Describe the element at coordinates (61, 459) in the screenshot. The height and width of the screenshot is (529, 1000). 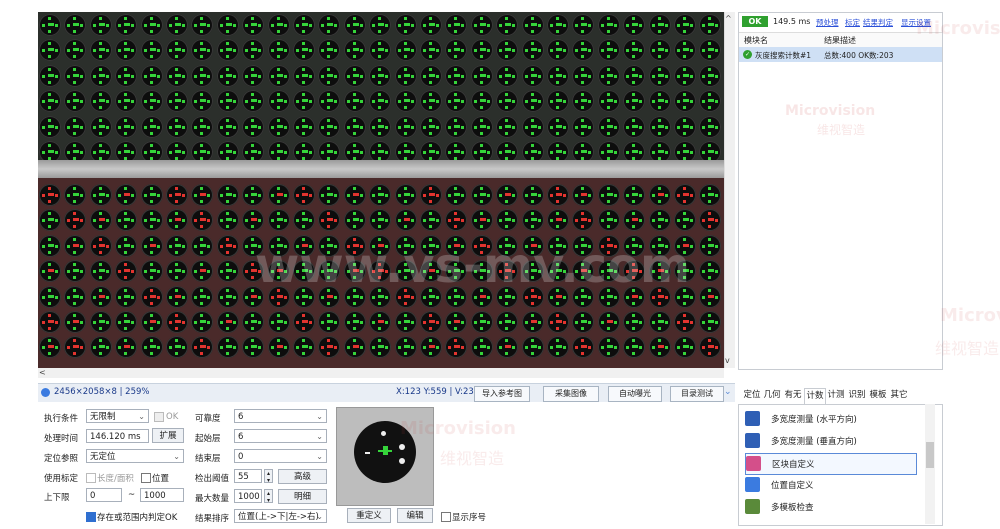
I see `locate-ref-label: 定位参照` at that location.